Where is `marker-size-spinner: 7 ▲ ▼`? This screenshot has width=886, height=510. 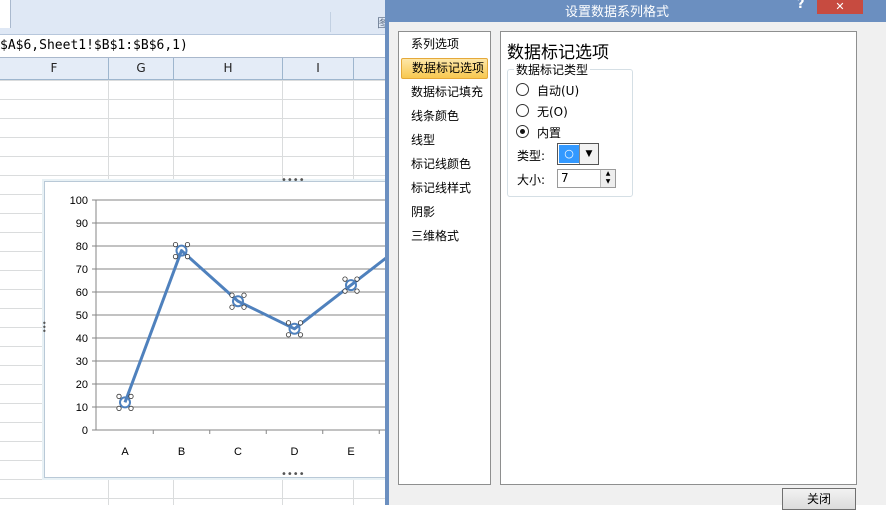
marker-size-spinner: 7 ▲ ▼ is located at coordinates (586, 178).